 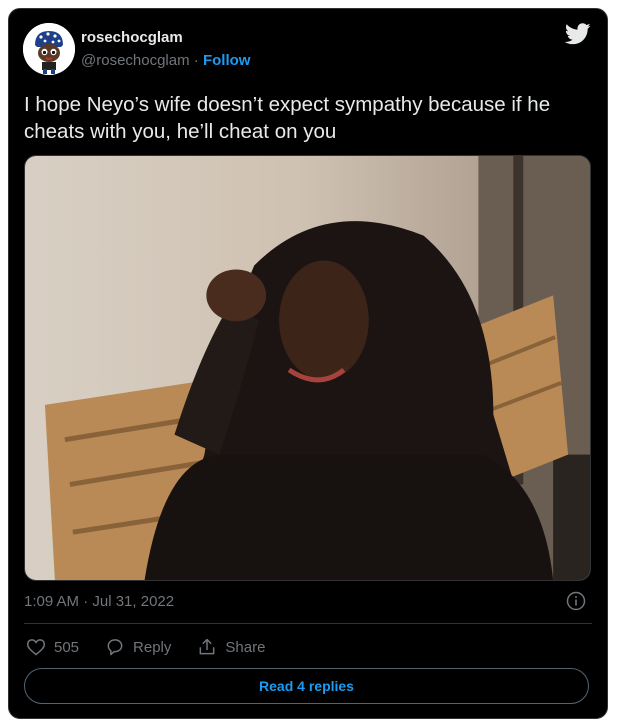 I want to click on like-button: 505, so click(x=52, y=647).